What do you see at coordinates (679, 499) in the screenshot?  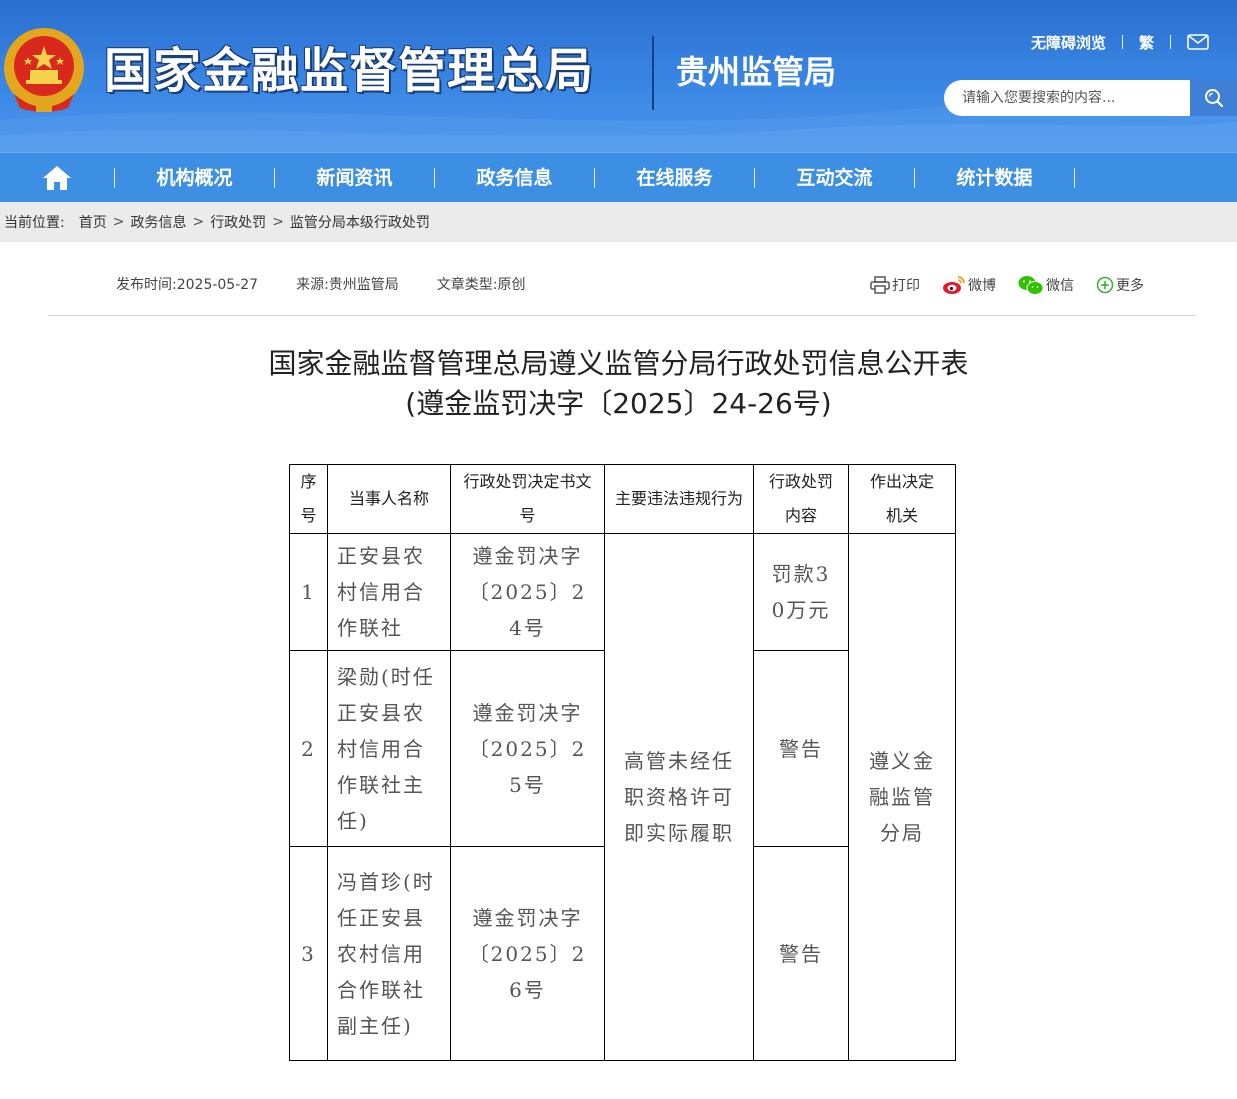 I see `header-cell: 主要违法违规行为` at bounding box center [679, 499].